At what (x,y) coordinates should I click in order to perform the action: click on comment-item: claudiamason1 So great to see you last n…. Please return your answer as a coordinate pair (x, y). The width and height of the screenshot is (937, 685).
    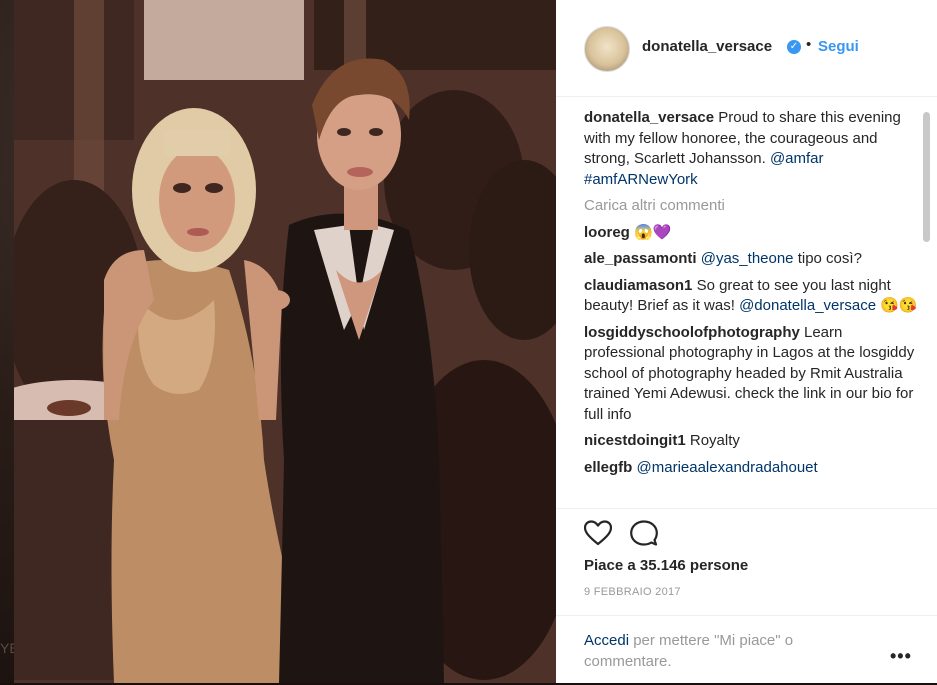
    Looking at the image, I should click on (751, 296).